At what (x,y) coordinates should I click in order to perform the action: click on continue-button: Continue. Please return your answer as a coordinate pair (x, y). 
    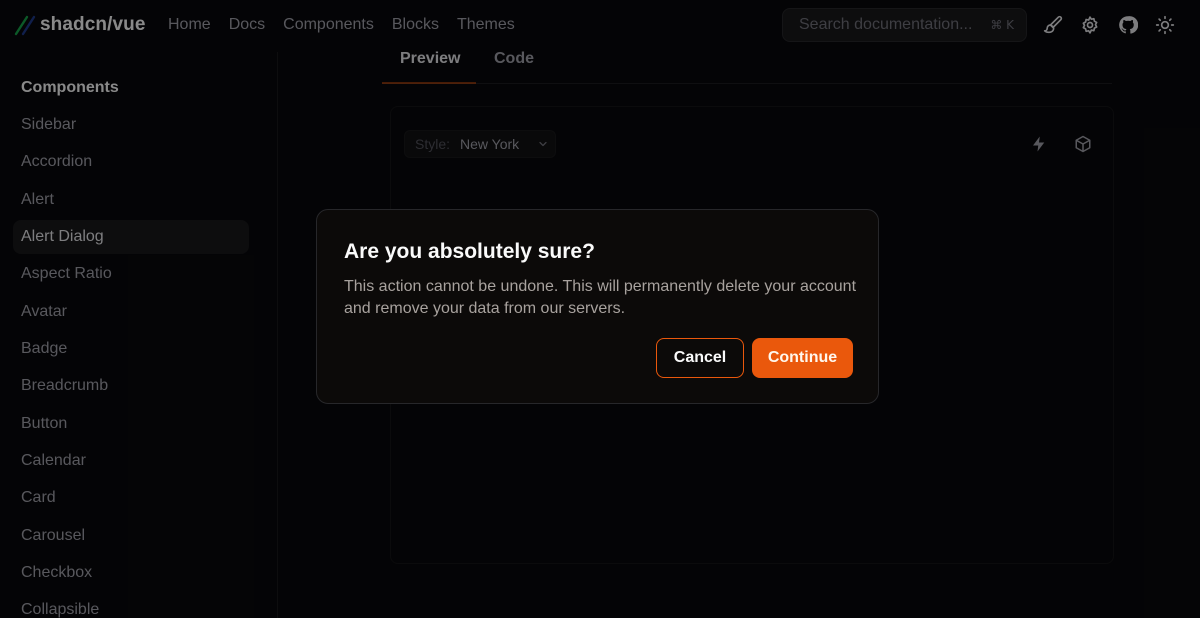
    Looking at the image, I should click on (802, 358).